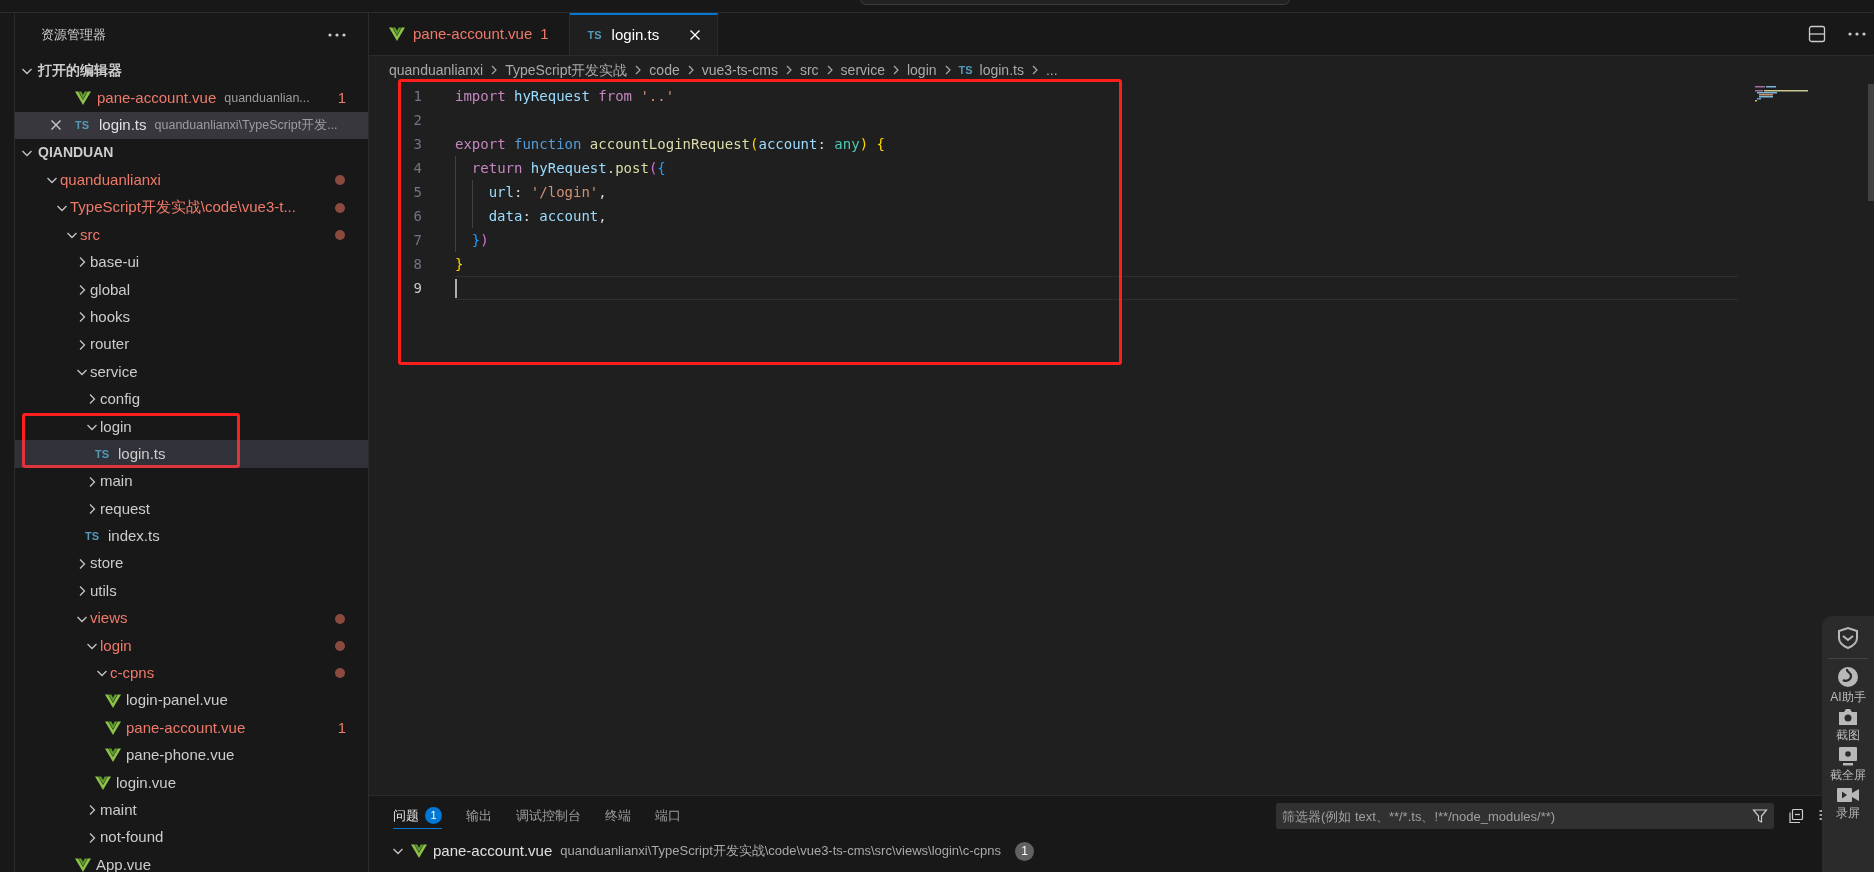  I want to click on breadcrumb-item: src, so click(809, 70).